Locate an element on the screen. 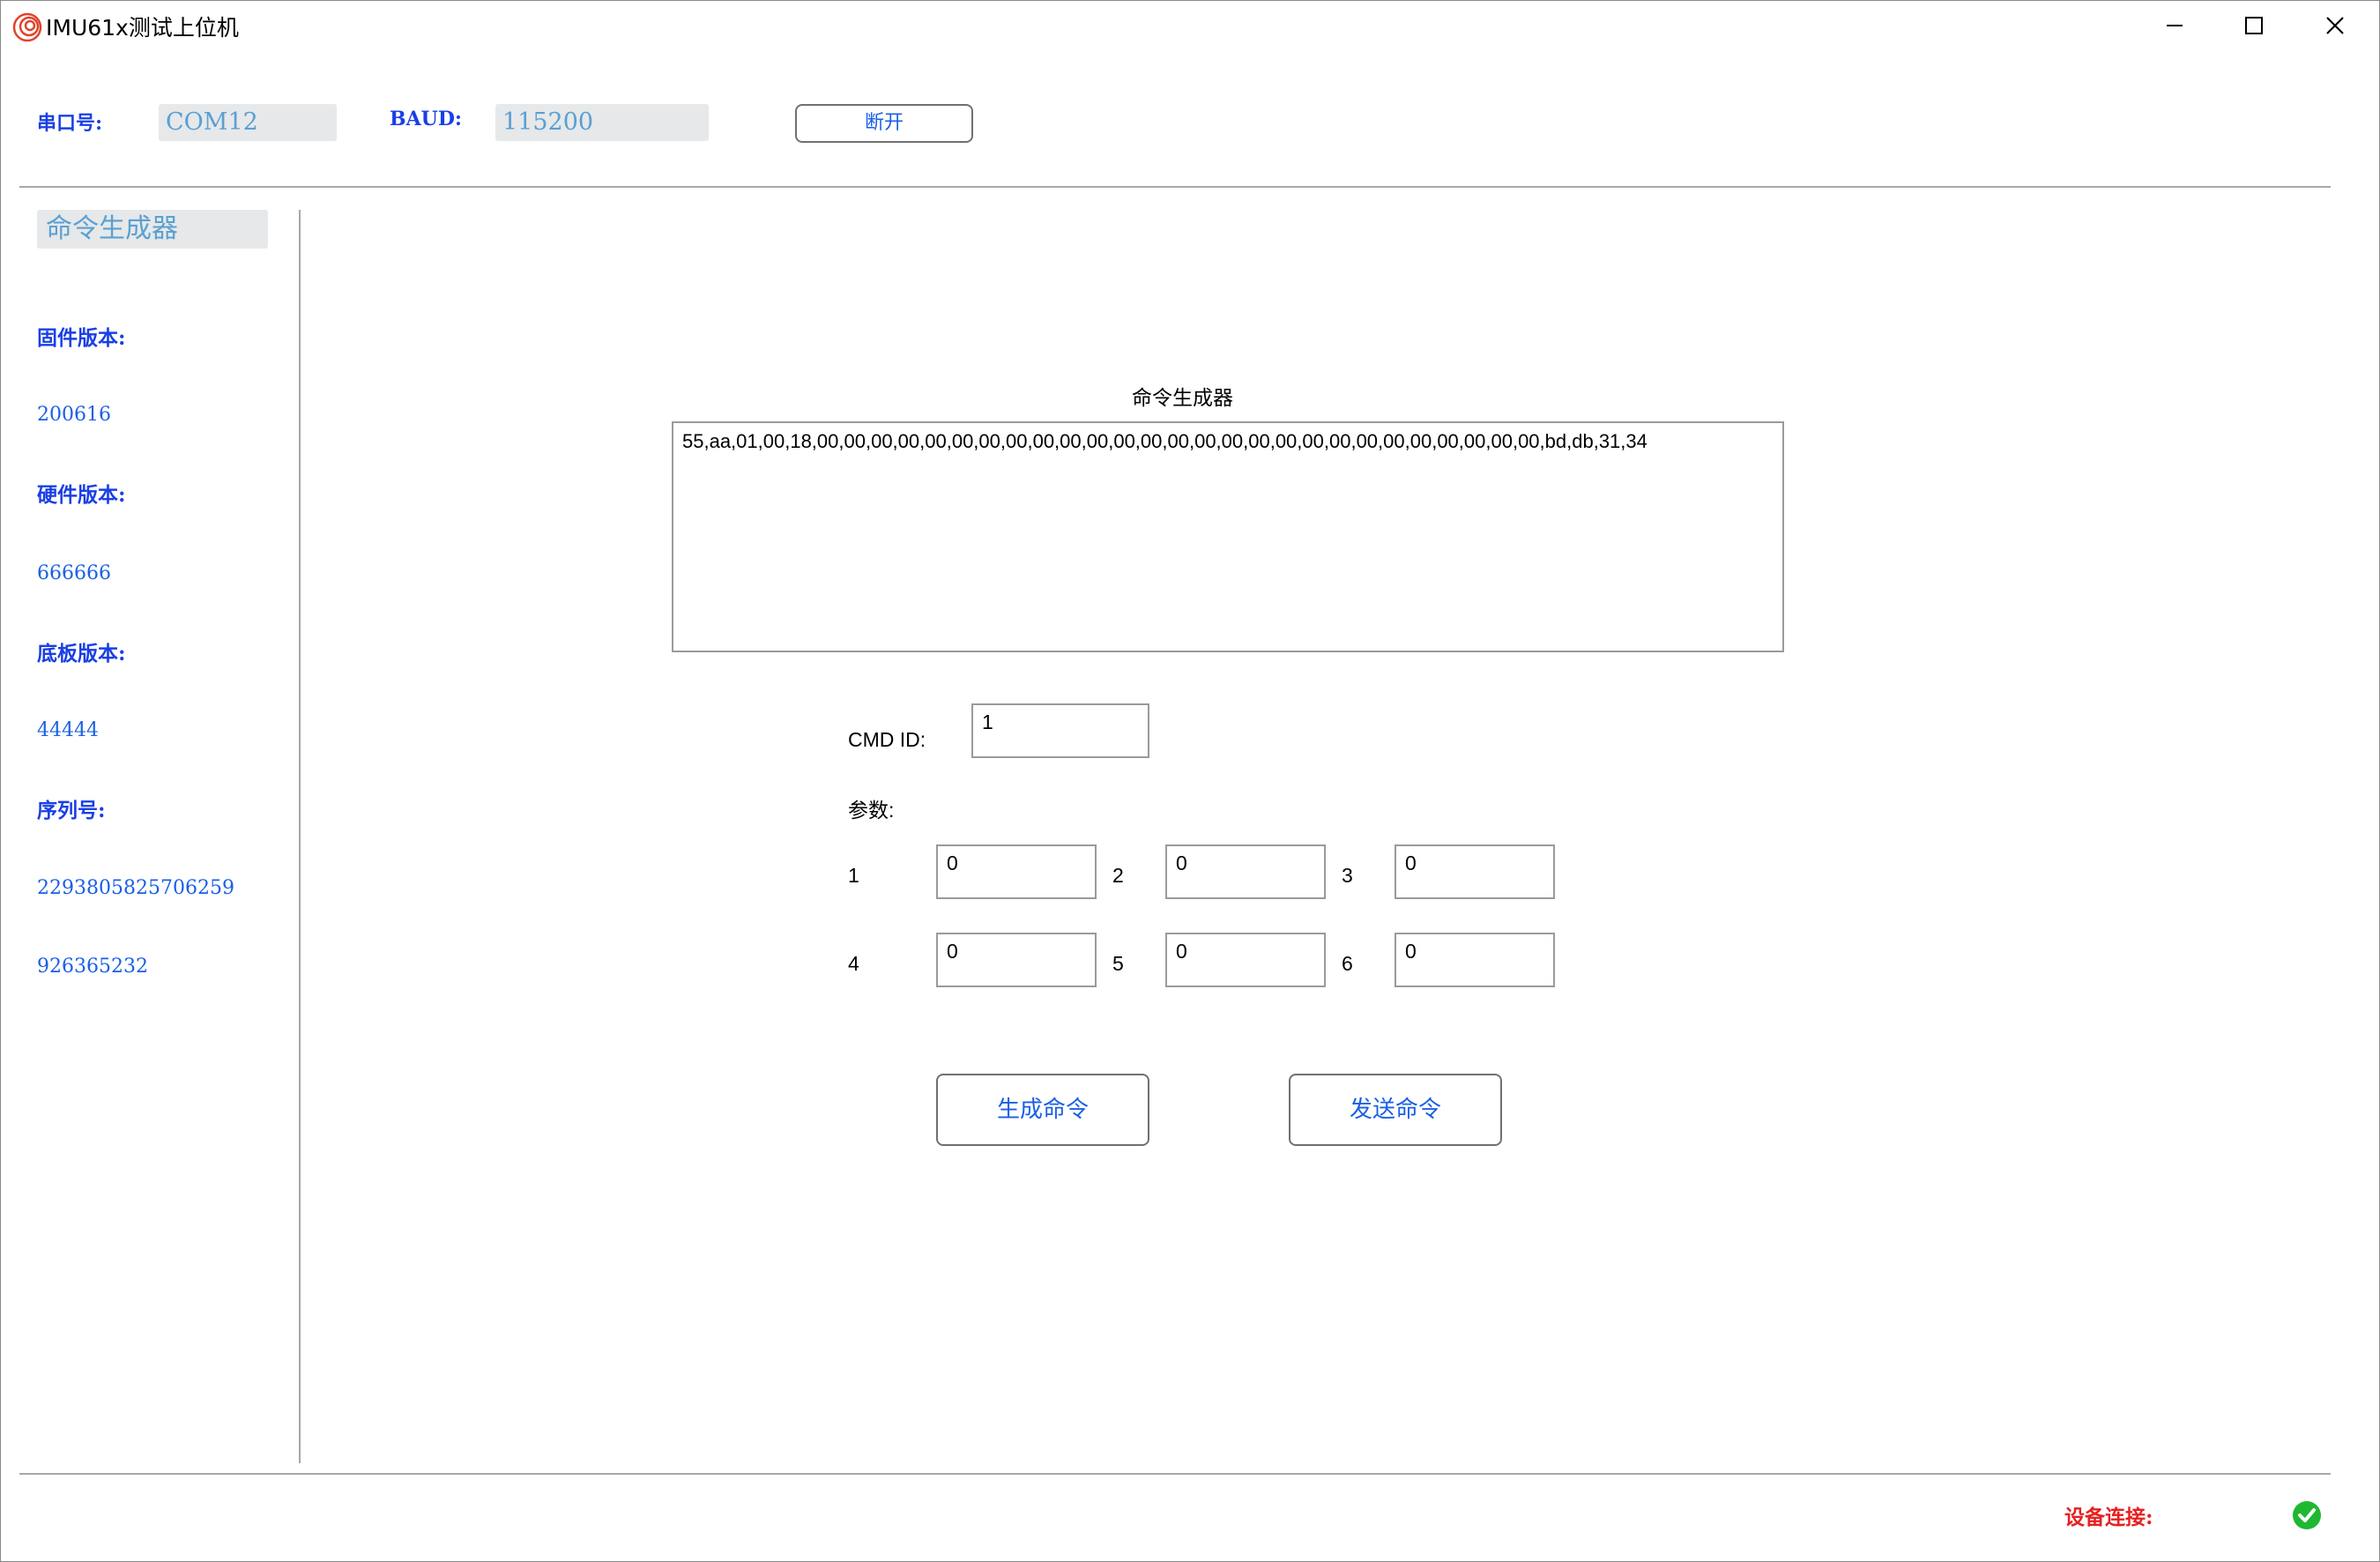 The image size is (2380, 1562). minimize-button is located at coordinates (2175, 25).